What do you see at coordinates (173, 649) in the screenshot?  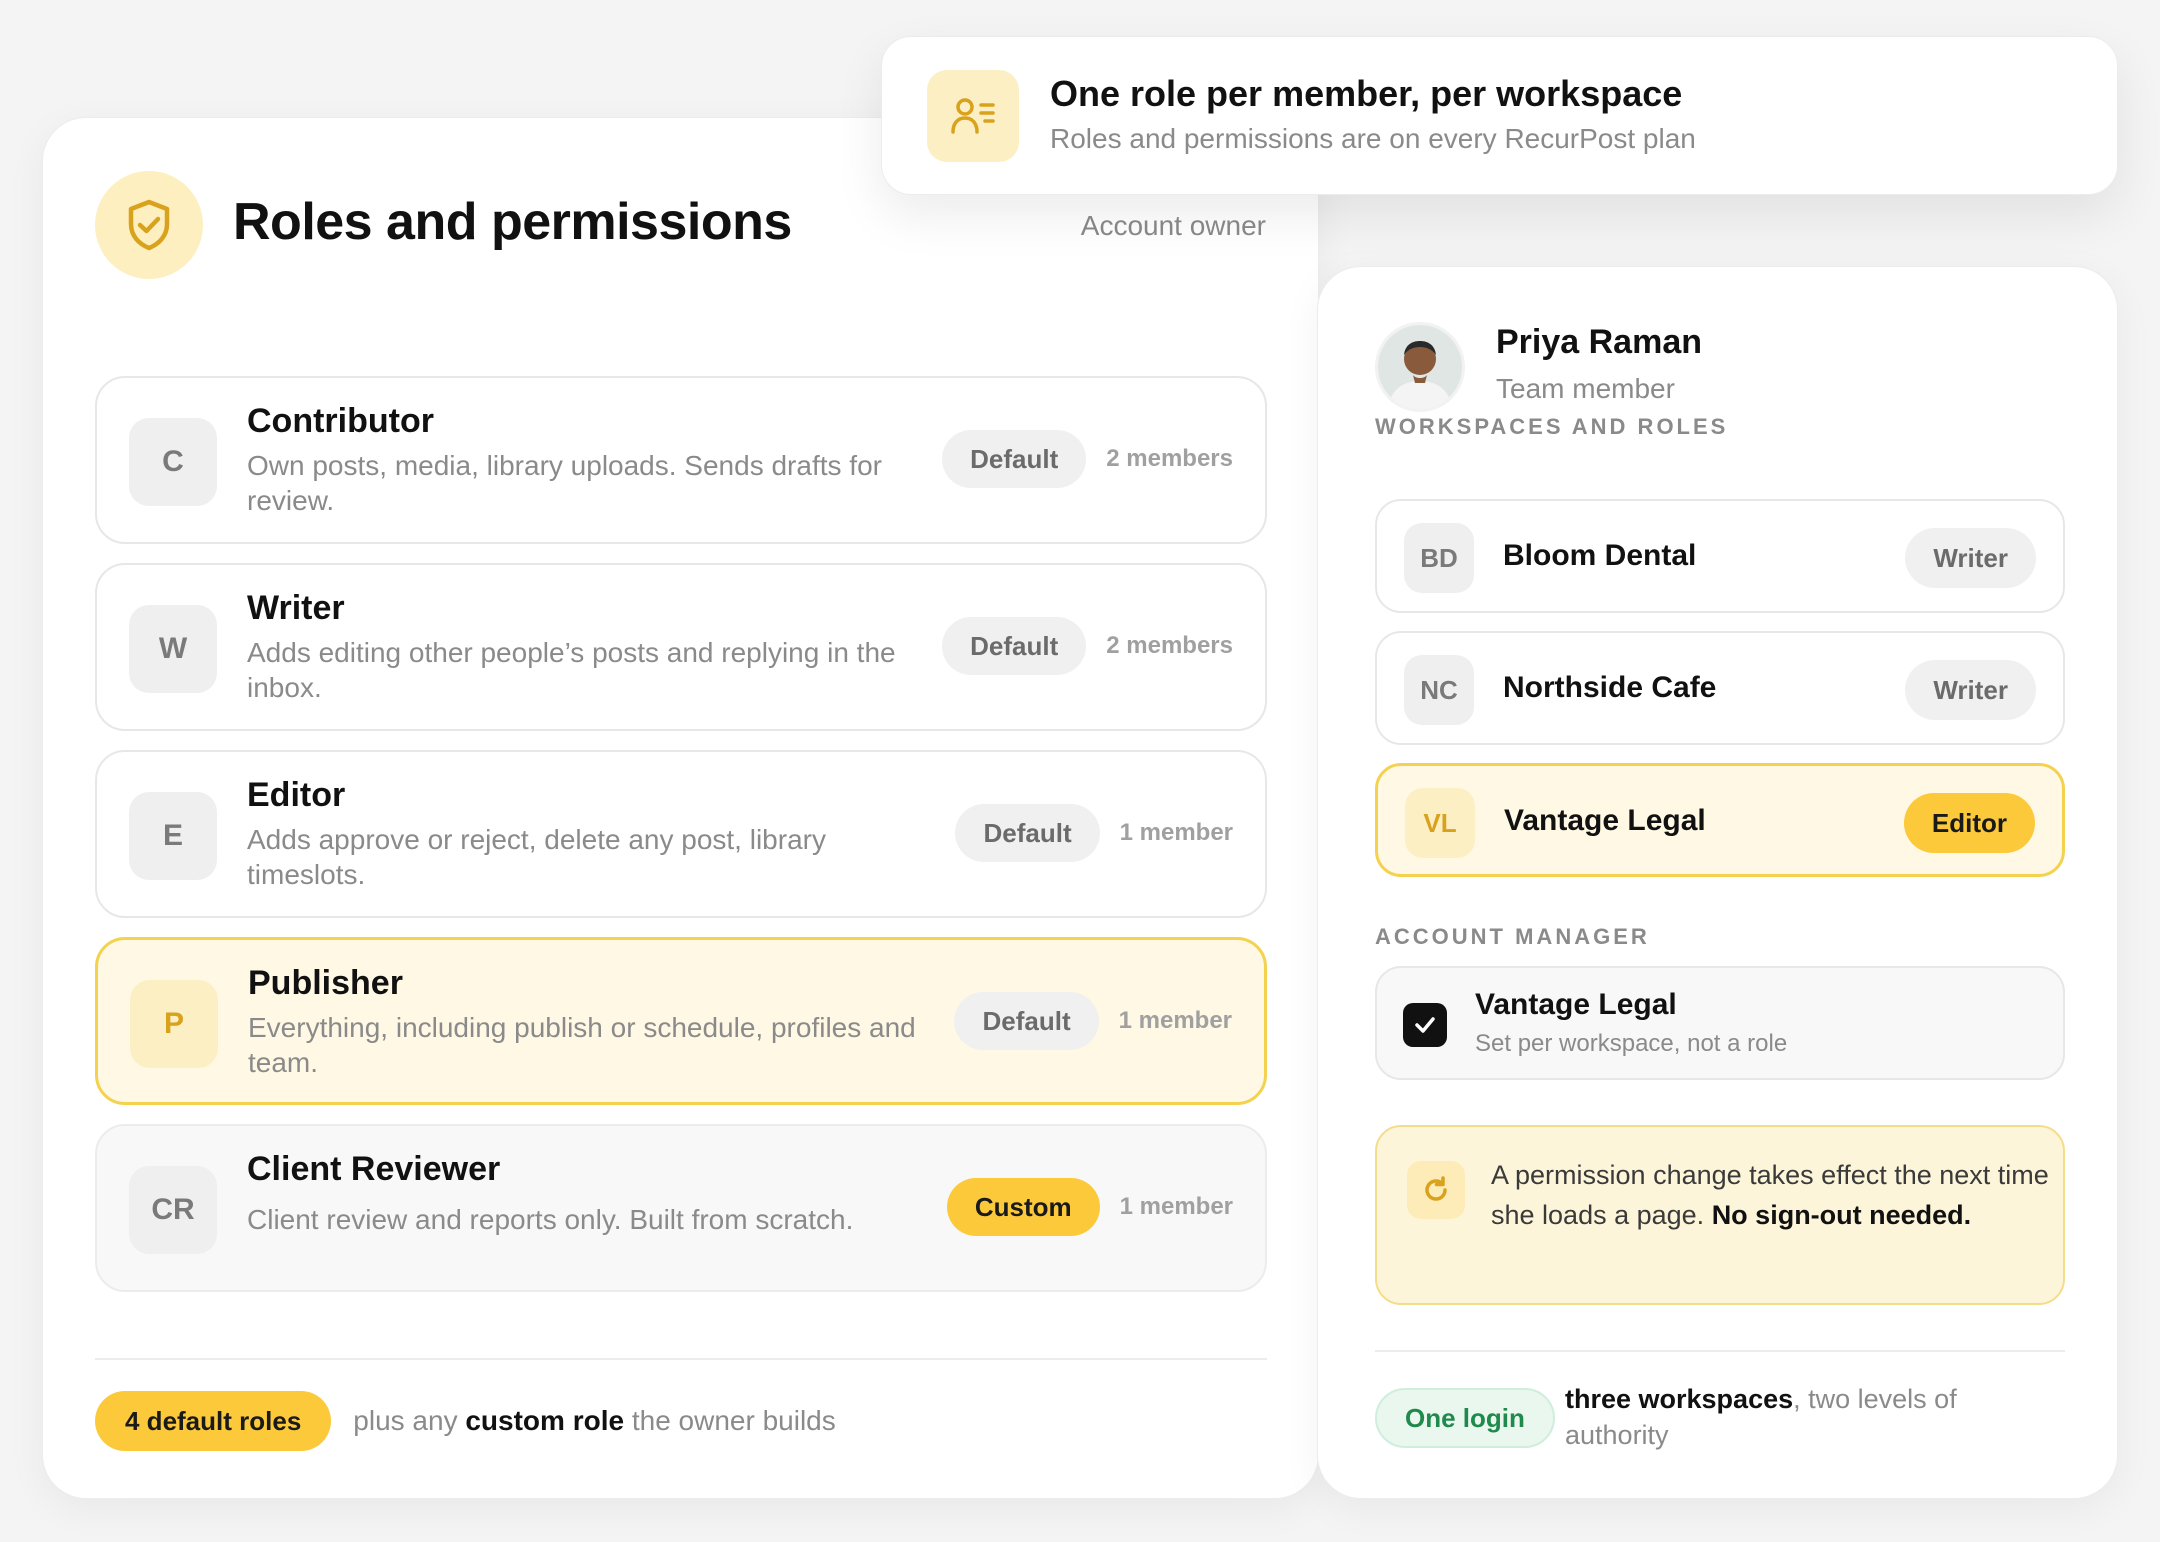 I see `role-avatar: W` at bounding box center [173, 649].